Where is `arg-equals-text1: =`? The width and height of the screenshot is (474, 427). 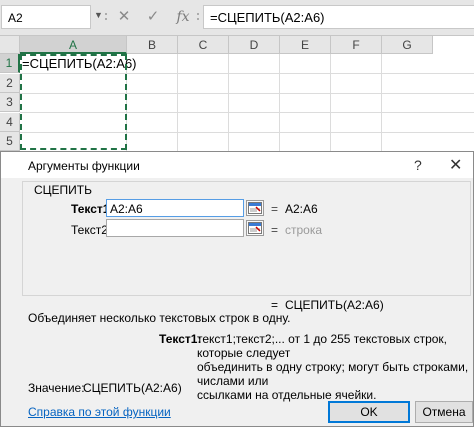 arg-equals-text1: = is located at coordinates (275, 209).